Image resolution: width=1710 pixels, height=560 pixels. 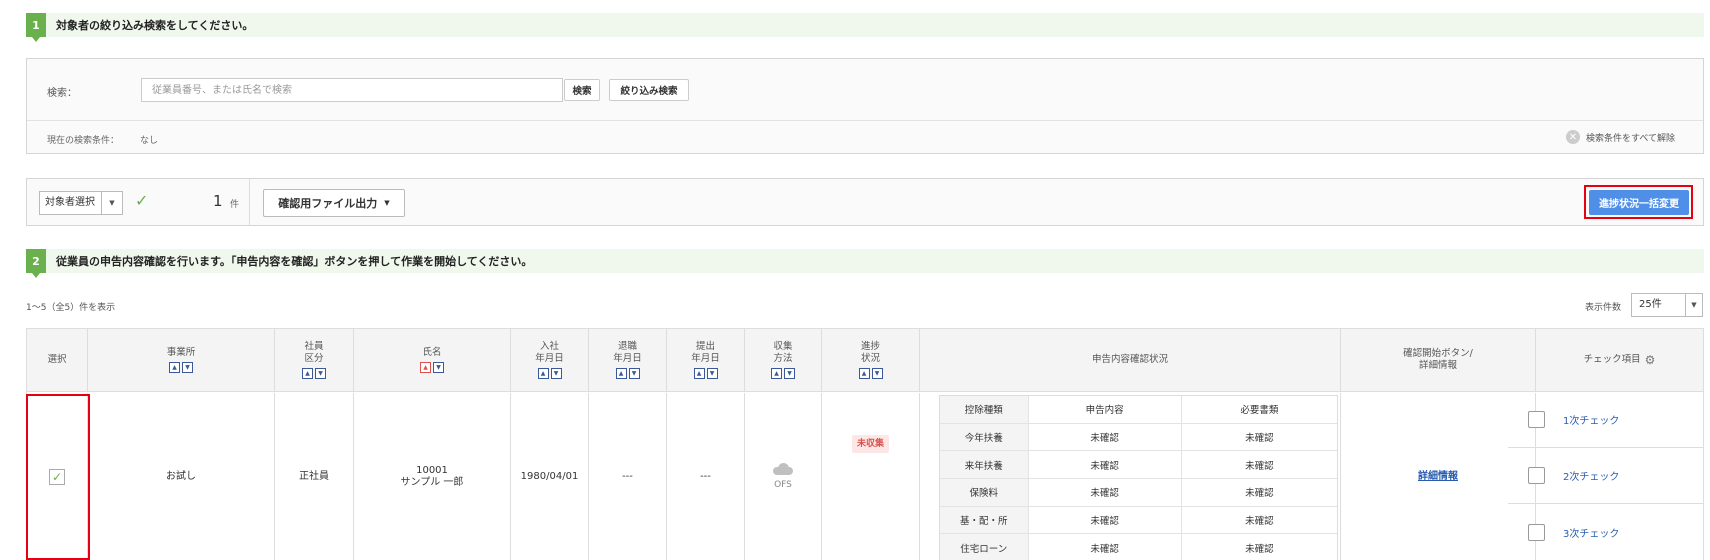 What do you see at coordinates (155, 25) in the screenshot?
I see `step1-text: 対象者の絞り込み検索をしてください。` at bounding box center [155, 25].